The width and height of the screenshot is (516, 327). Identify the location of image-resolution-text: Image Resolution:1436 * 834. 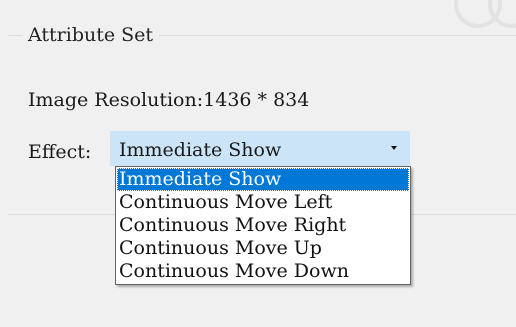
(169, 100).